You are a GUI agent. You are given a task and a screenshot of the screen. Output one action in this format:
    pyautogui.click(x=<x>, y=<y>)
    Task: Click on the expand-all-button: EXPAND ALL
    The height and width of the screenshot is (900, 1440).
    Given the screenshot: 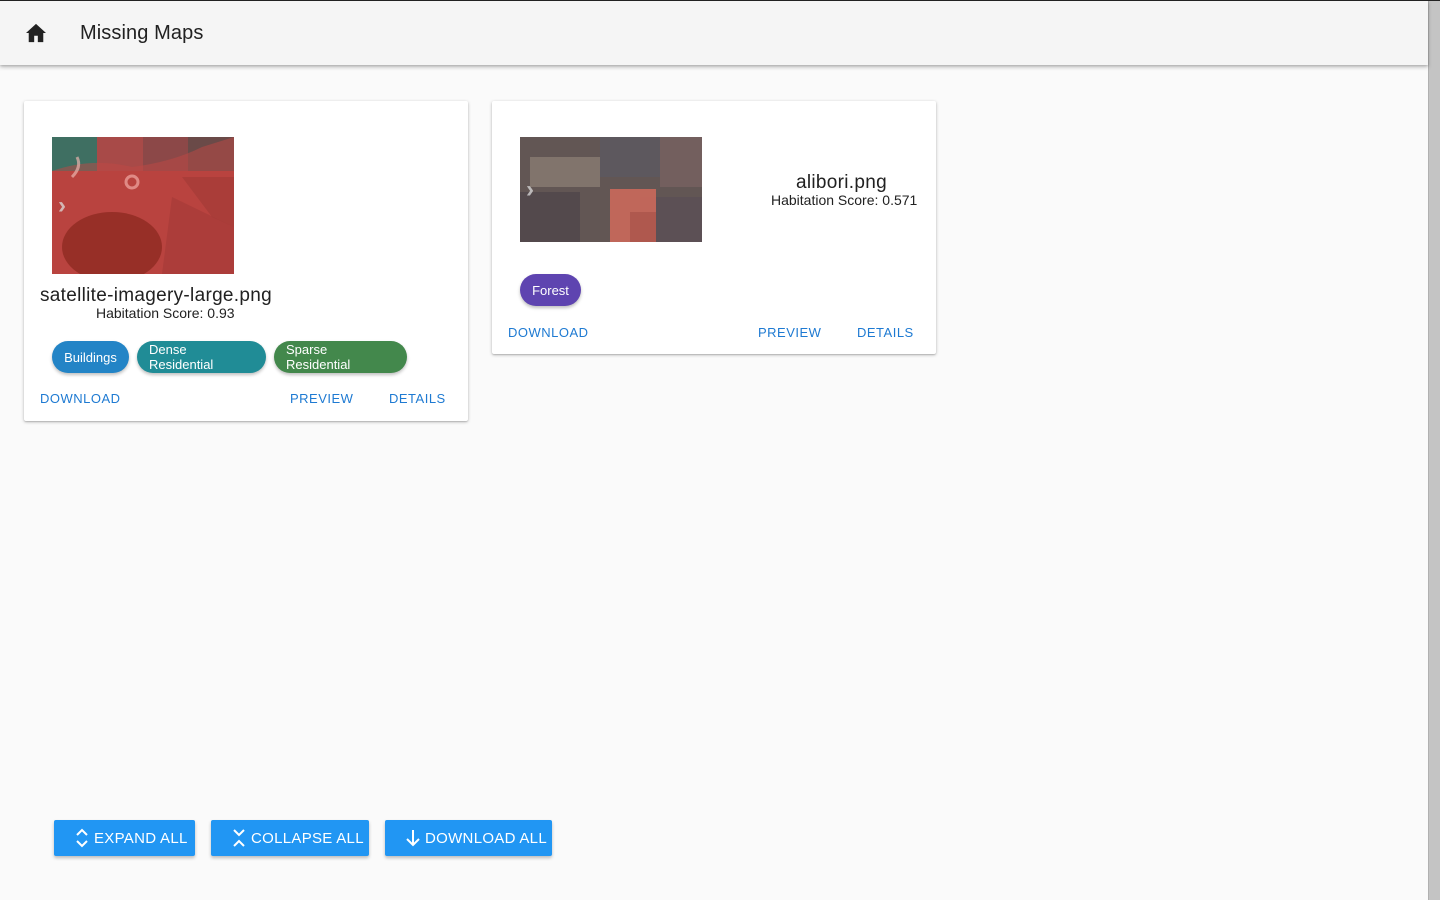 What is the action you would take?
    pyautogui.click(x=124, y=838)
    